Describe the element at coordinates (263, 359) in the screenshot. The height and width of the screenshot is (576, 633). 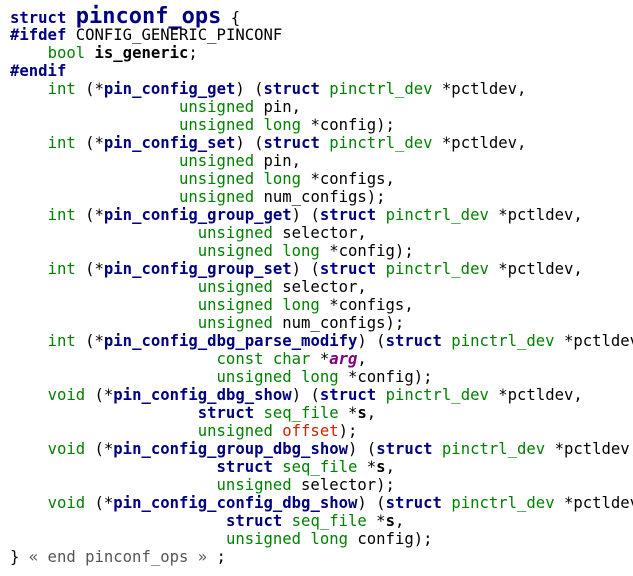
I see `code-token: const char` at that location.